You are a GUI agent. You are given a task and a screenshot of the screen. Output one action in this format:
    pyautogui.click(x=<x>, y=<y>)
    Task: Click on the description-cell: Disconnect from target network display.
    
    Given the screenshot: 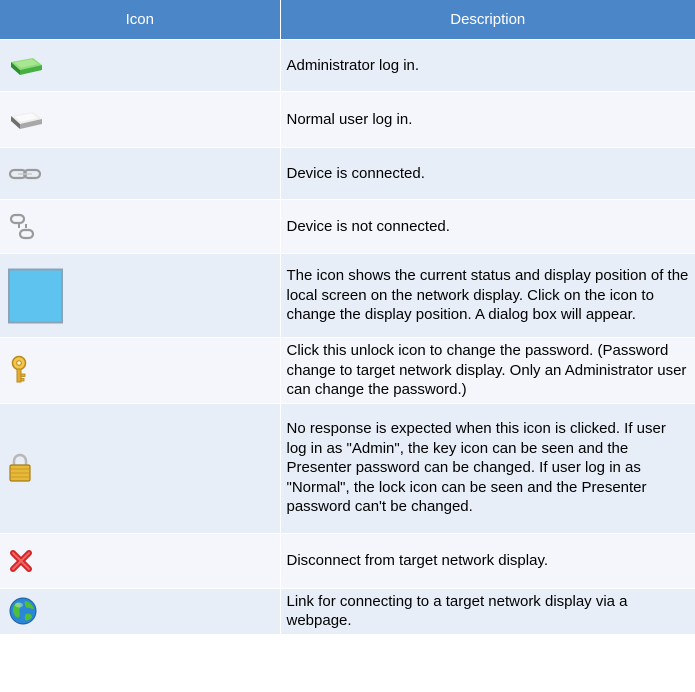 What is the action you would take?
    pyautogui.click(x=487, y=560)
    